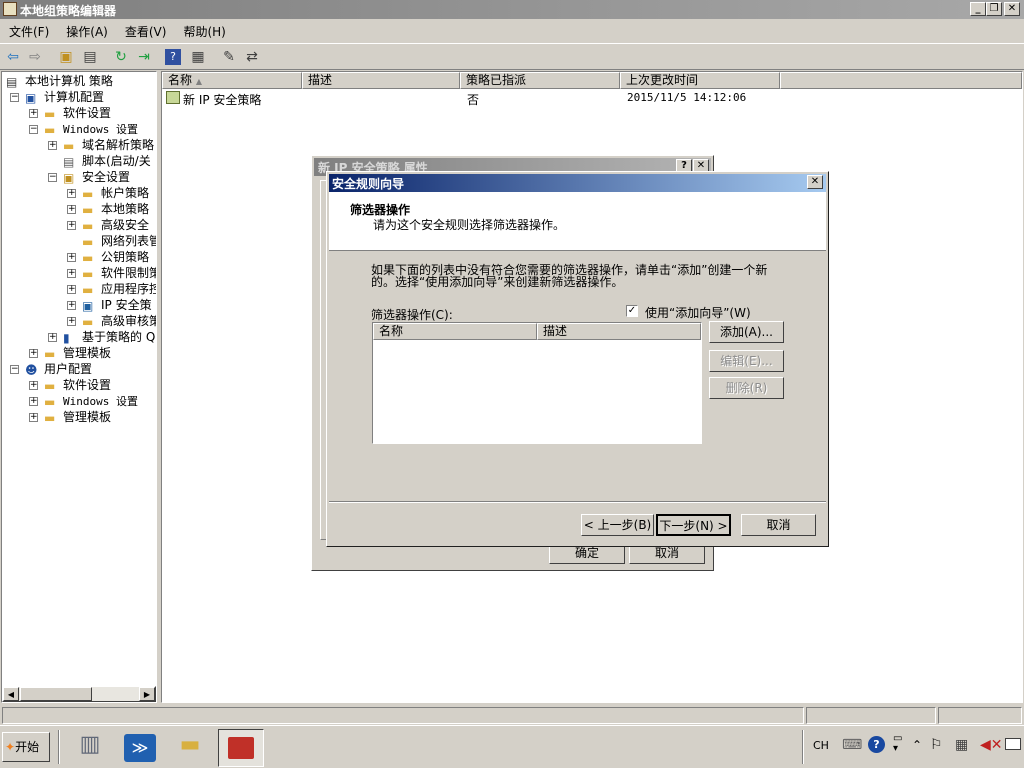 The height and width of the screenshot is (768, 1024). What do you see at coordinates (815, 182) in the screenshot?
I see `wizard-close-button: ✕` at bounding box center [815, 182].